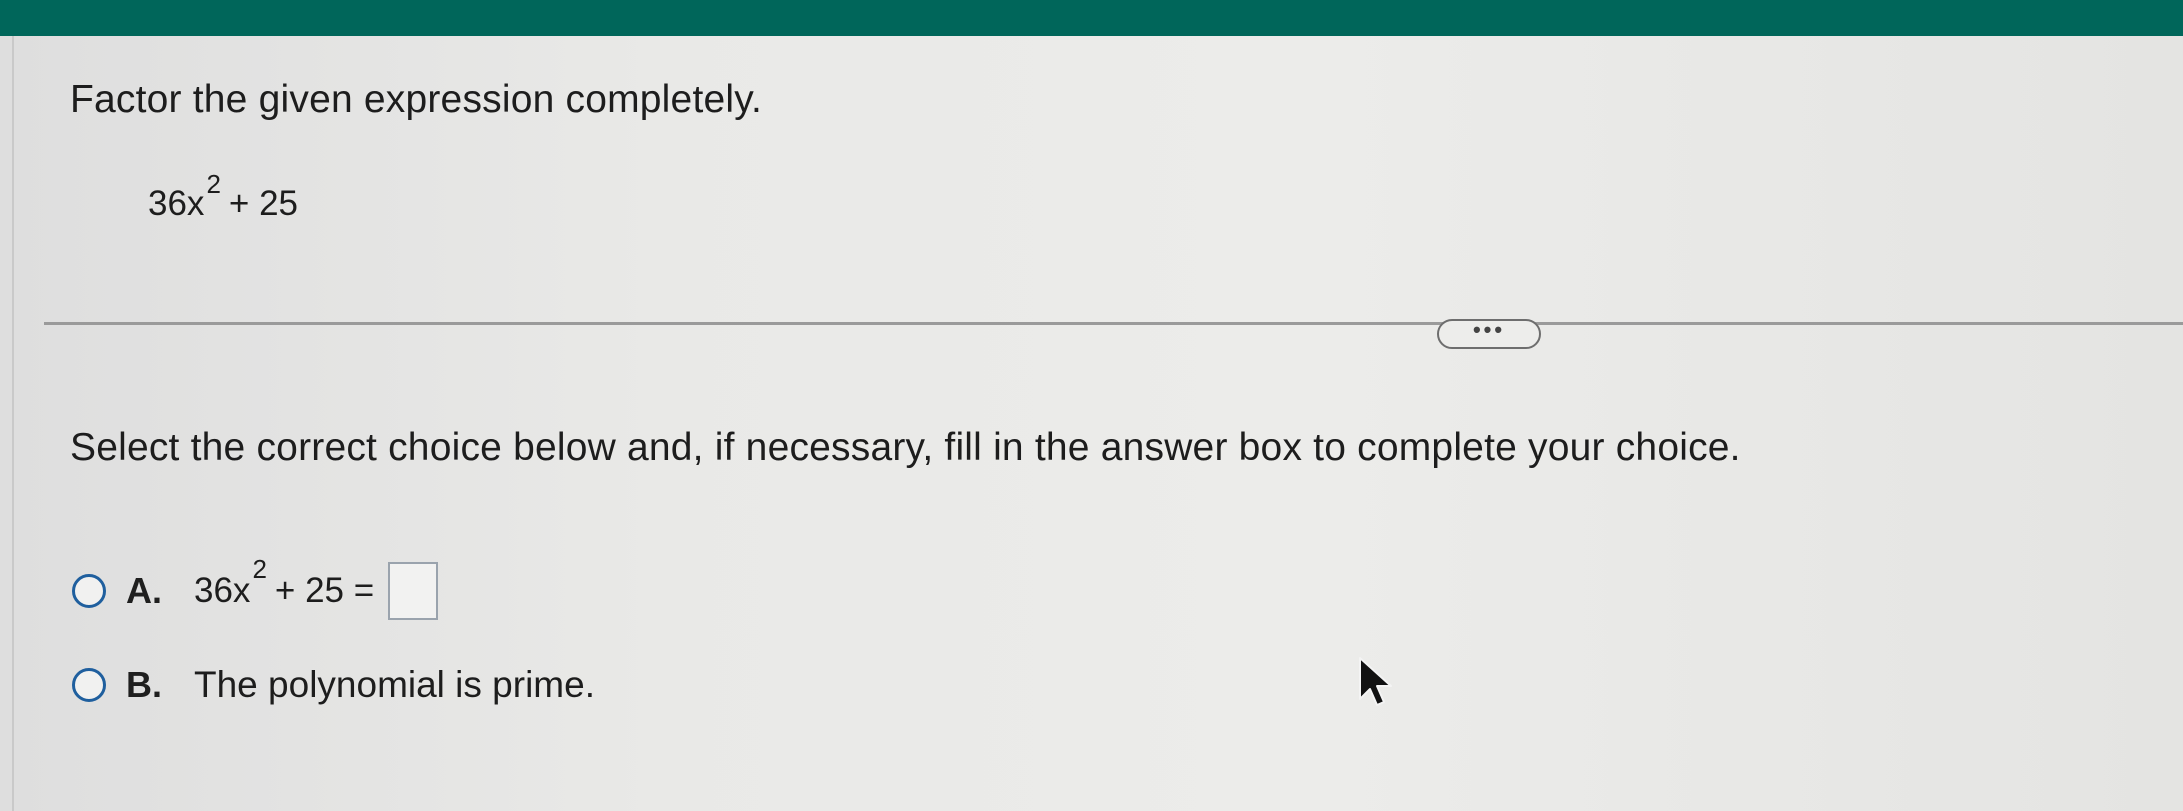 Image resolution: width=2183 pixels, height=811 pixels. I want to click on mouse-pointer-icon, so click(1375, 681).